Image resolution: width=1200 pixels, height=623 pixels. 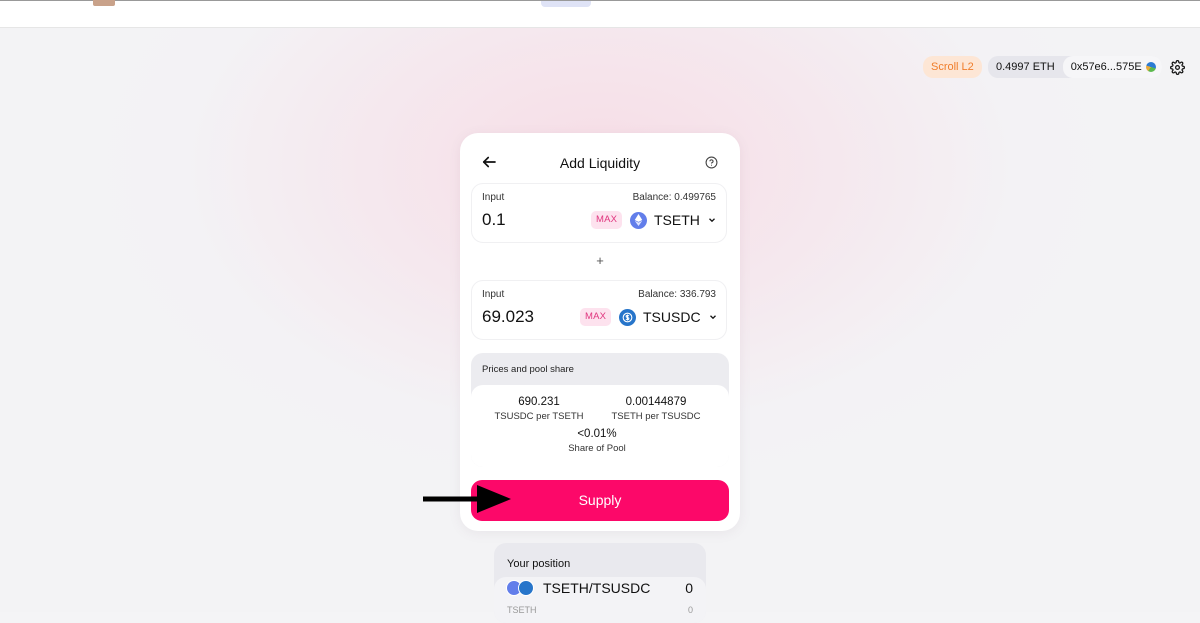 I want to click on price-a-label: TSUSDC per TSETH, so click(x=539, y=416).